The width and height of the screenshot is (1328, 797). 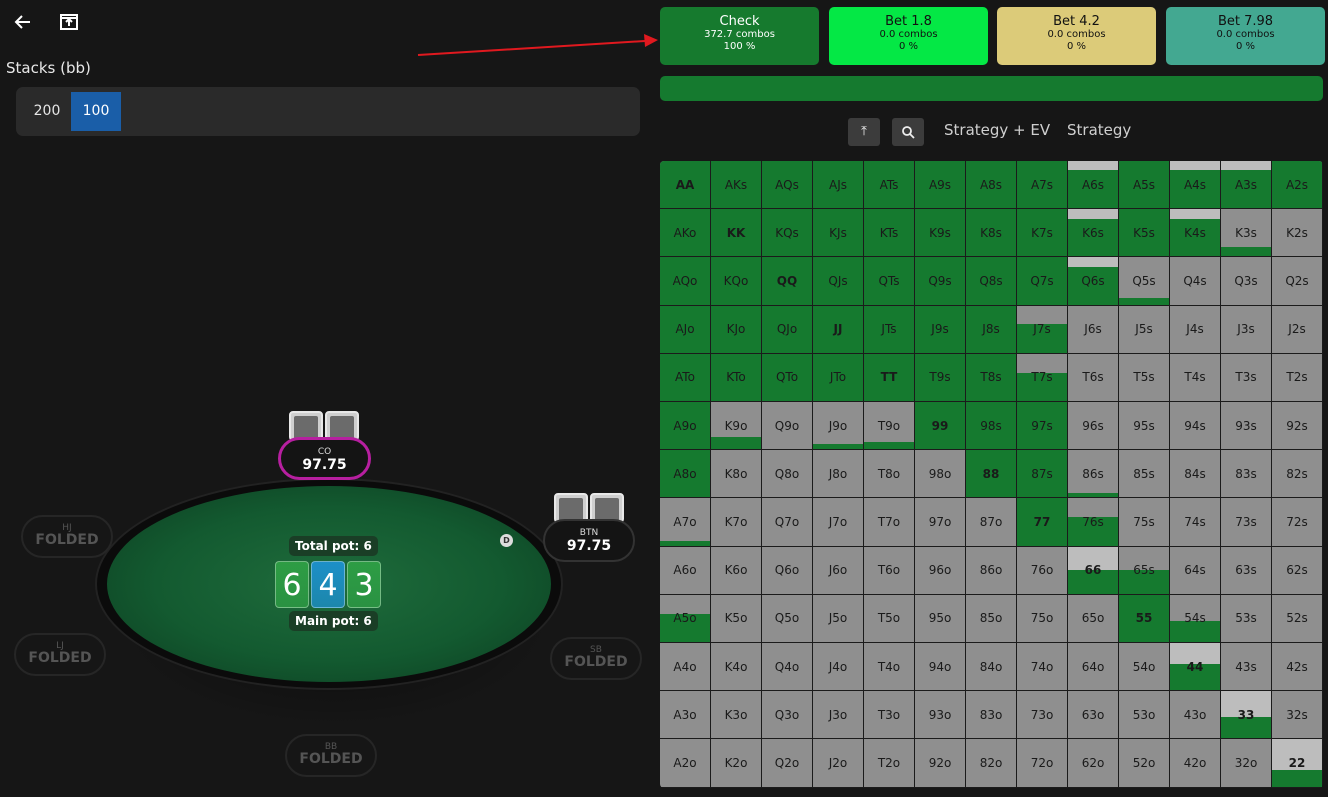 What do you see at coordinates (1144, 570) in the screenshot?
I see `hand-cell: 65s` at bounding box center [1144, 570].